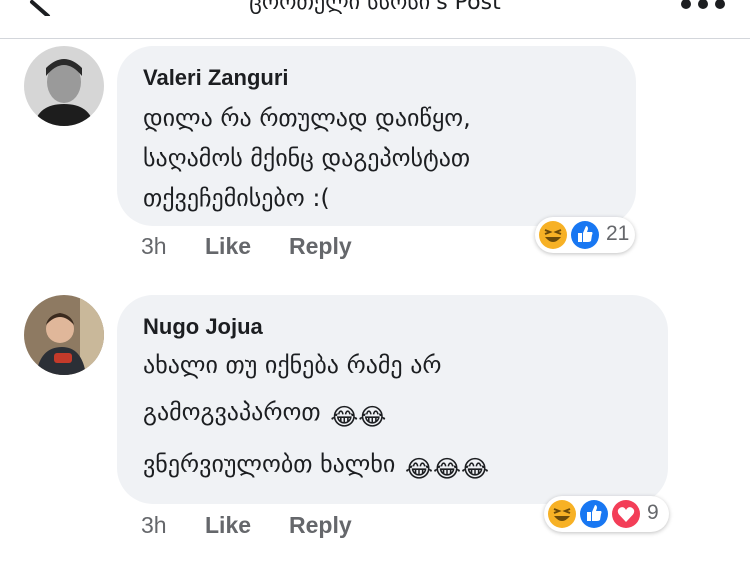  Describe the element at coordinates (203, 327) in the screenshot. I see `comment-author: Nugo Jojua` at that location.